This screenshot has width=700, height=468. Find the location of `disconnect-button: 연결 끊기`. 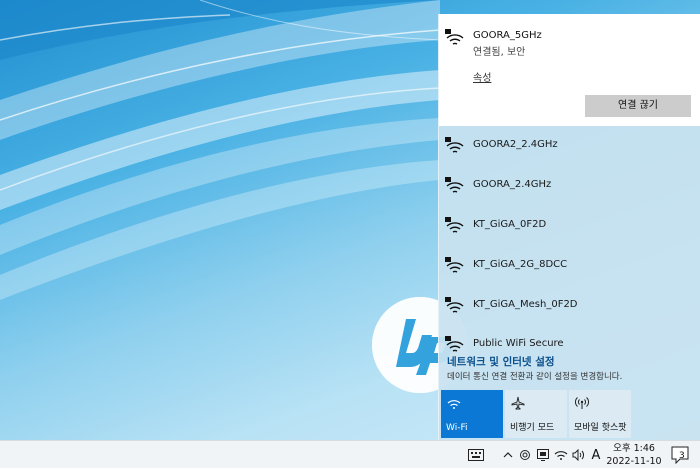

disconnect-button: 연결 끊기 is located at coordinates (638, 106).